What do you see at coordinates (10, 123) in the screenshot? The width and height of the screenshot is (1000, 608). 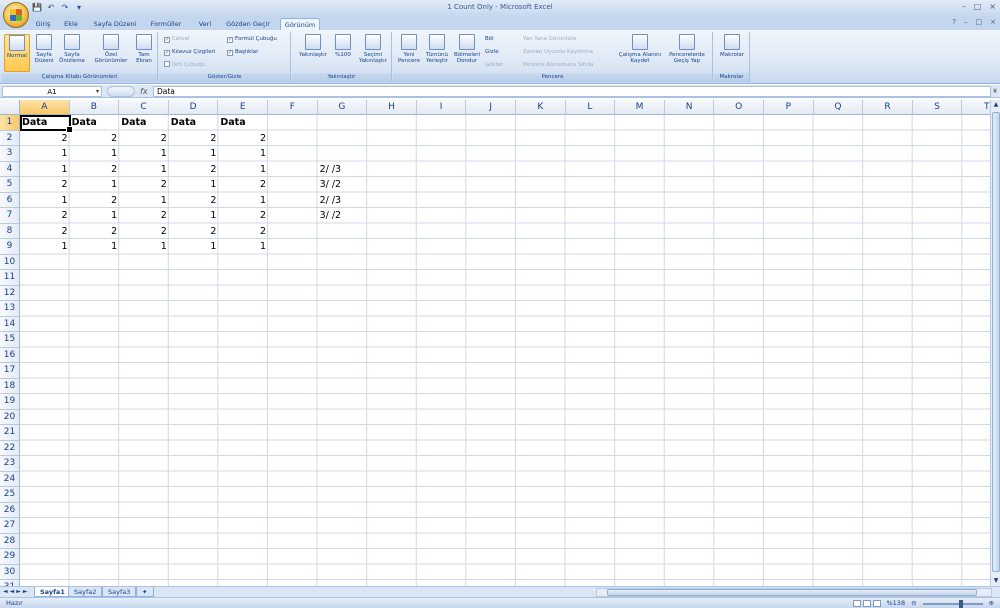 I see `row-header: 1` at bounding box center [10, 123].